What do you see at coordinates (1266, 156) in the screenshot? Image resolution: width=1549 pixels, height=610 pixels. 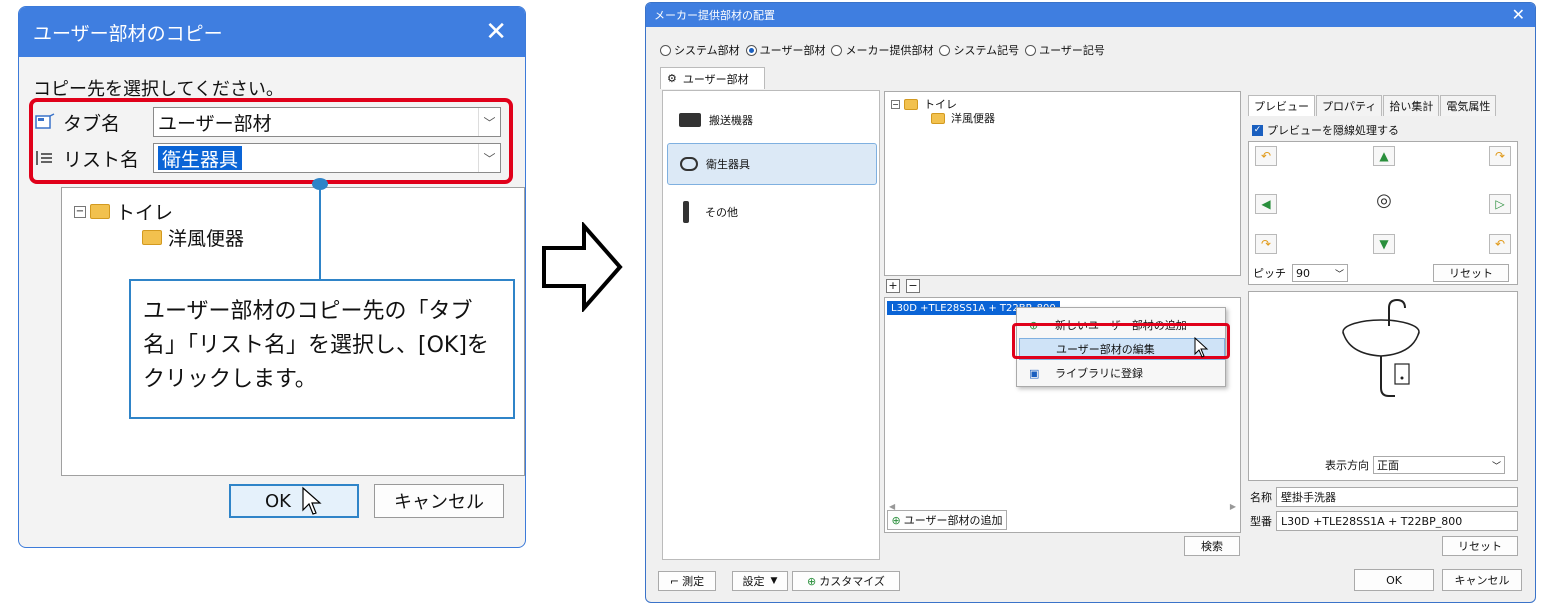 I see `rotate-up-left-icon: ↶` at bounding box center [1266, 156].